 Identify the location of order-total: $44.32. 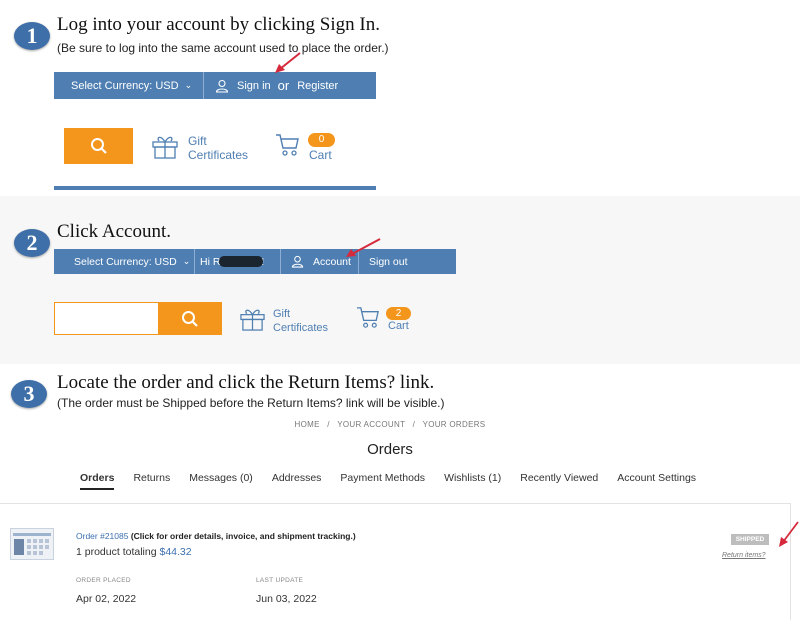
(175, 552).